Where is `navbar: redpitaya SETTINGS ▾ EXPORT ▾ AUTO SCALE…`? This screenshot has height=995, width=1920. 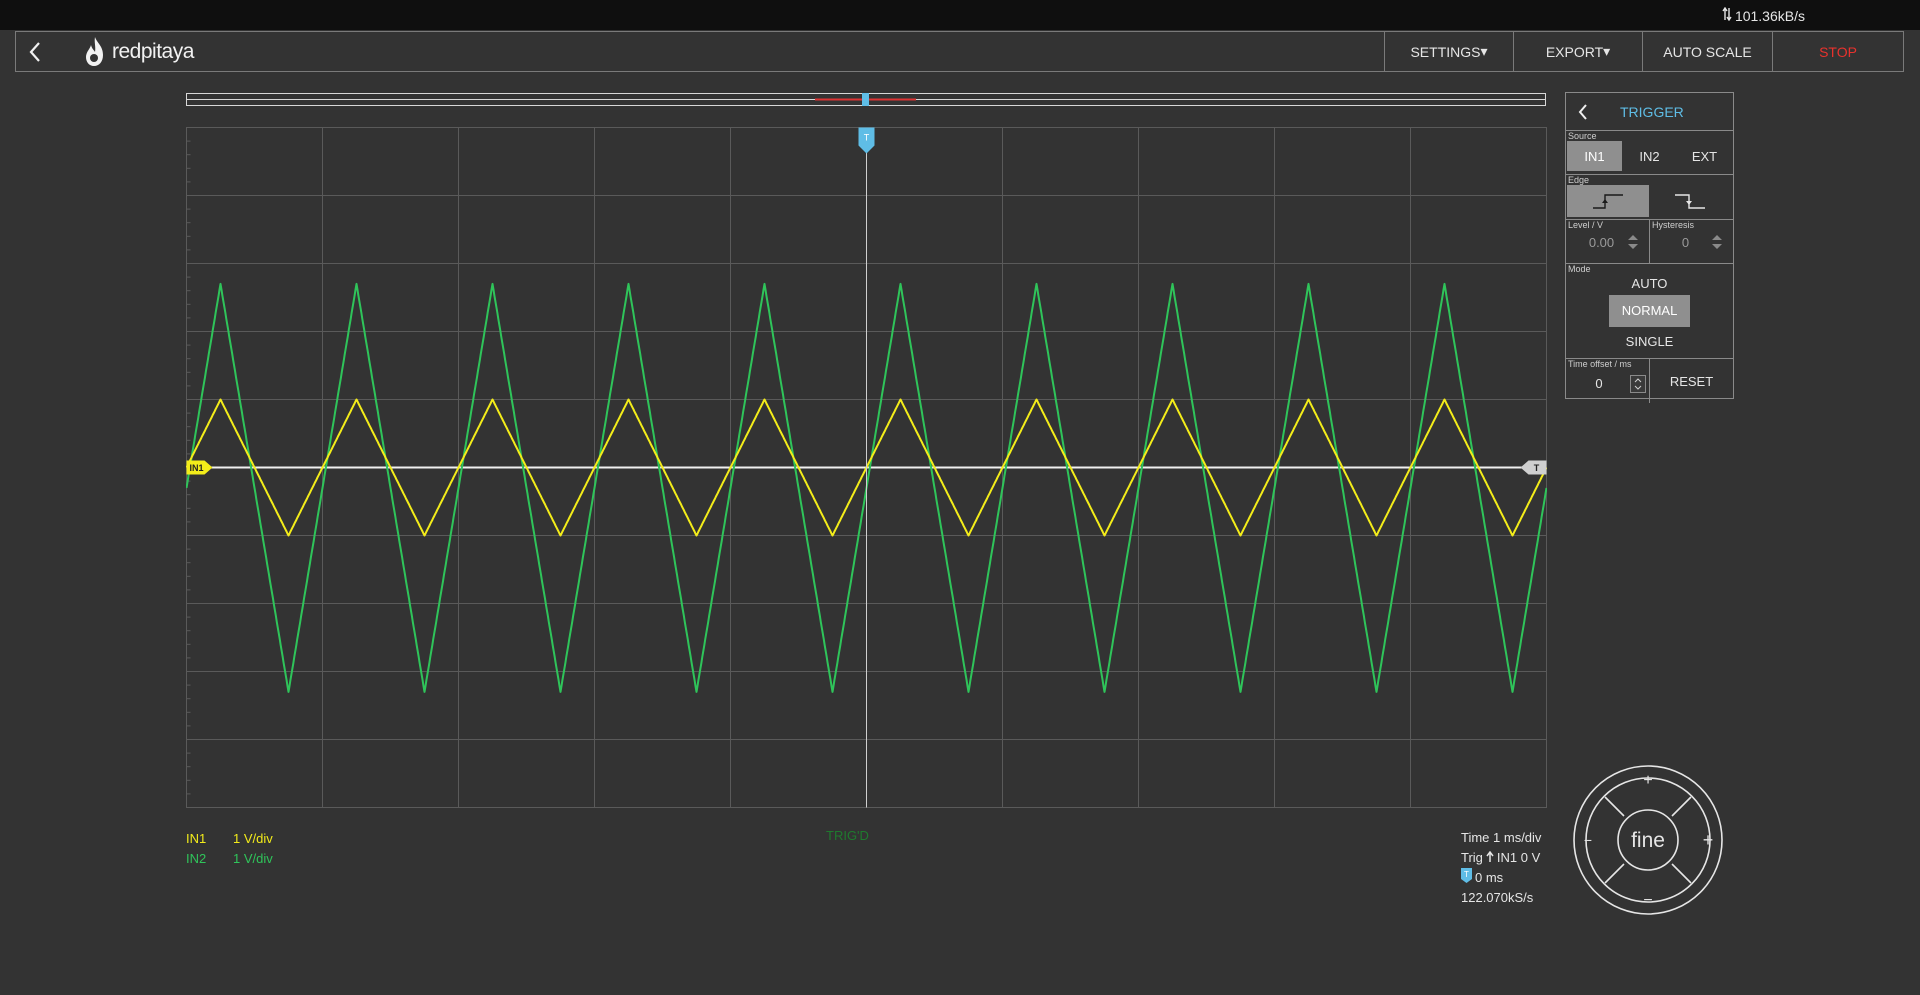 navbar: redpitaya SETTINGS ▾ EXPORT ▾ AUTO SCALE… is located at coordinates (959, 51).